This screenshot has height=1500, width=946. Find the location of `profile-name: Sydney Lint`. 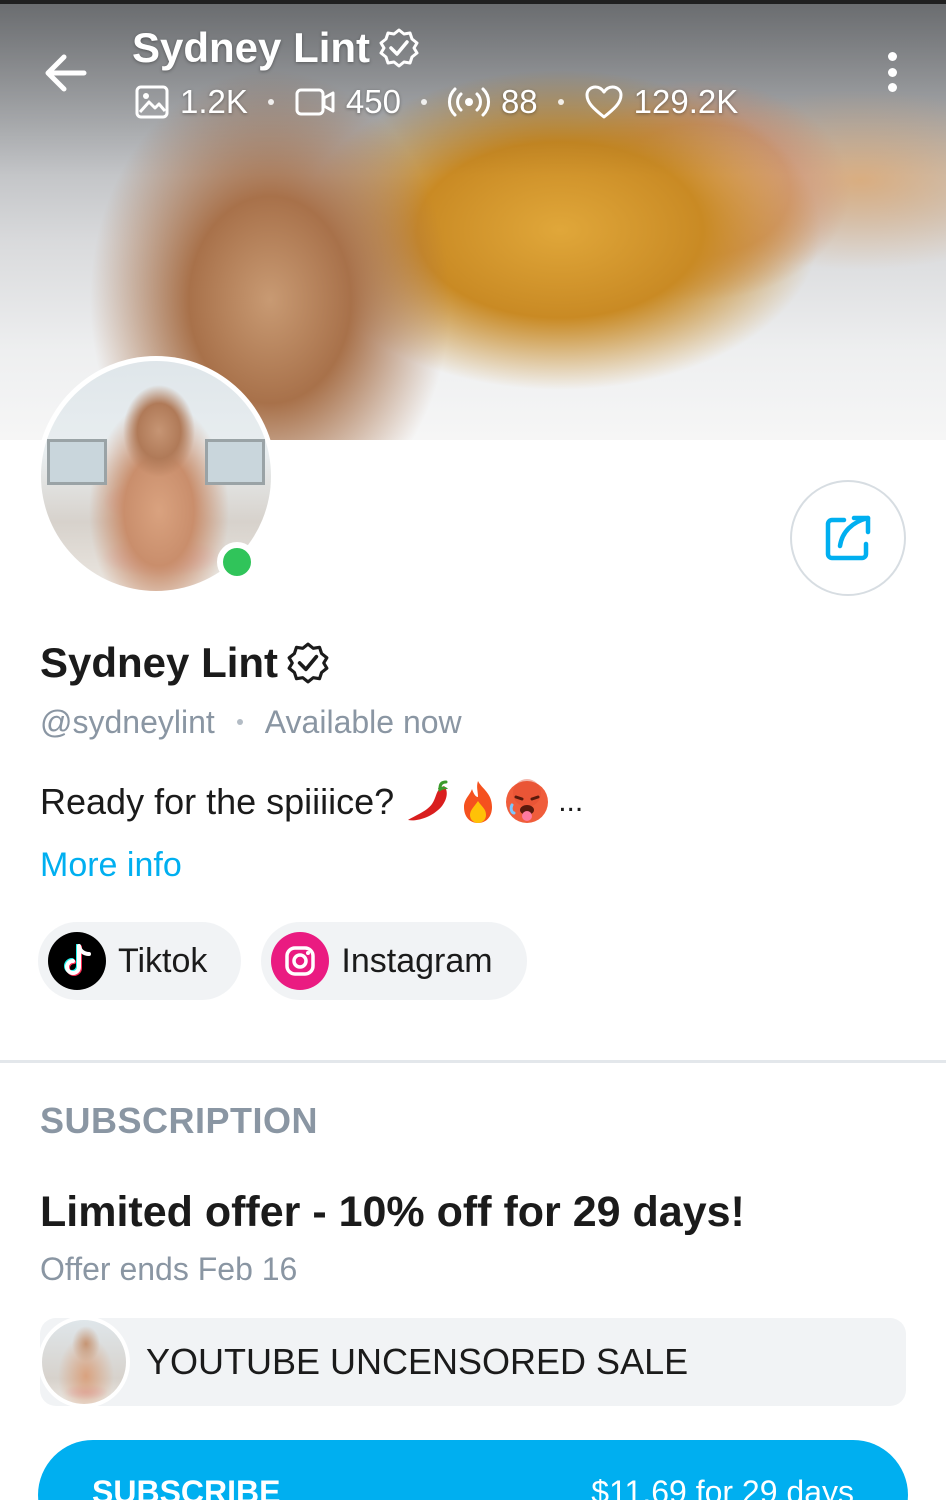

profile-name: Sydney Lint is located at coordinates (185, 663).